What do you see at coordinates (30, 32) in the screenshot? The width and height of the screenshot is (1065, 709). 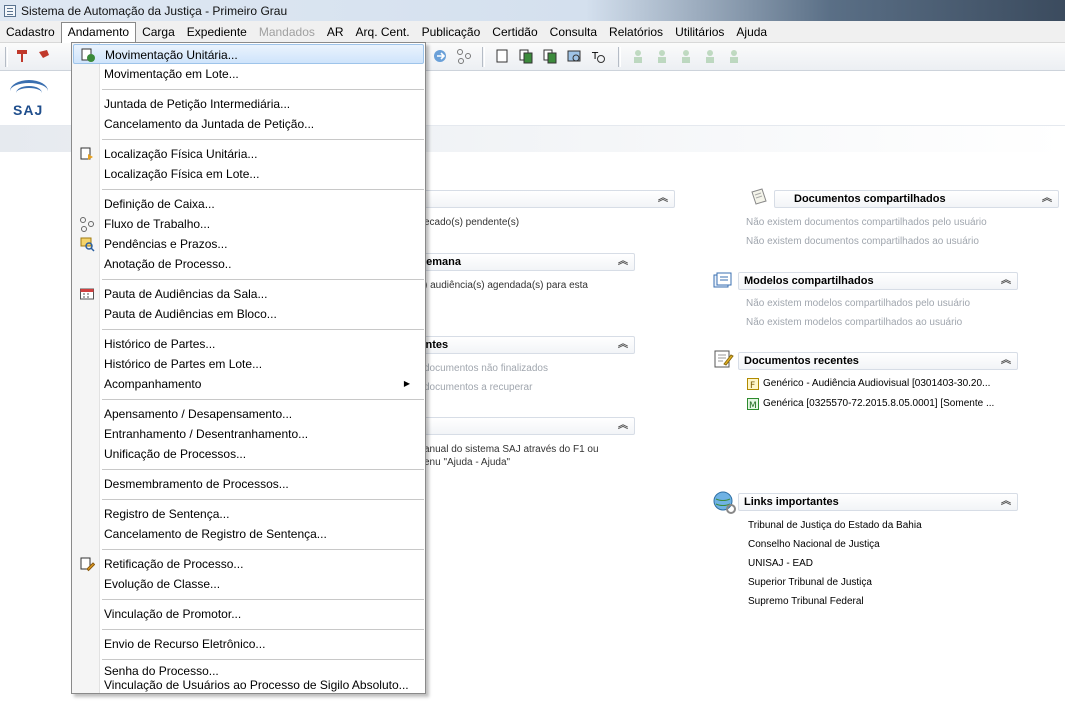 I see `menu-cadastro: Cadastro` at bounding box center [30, 32].